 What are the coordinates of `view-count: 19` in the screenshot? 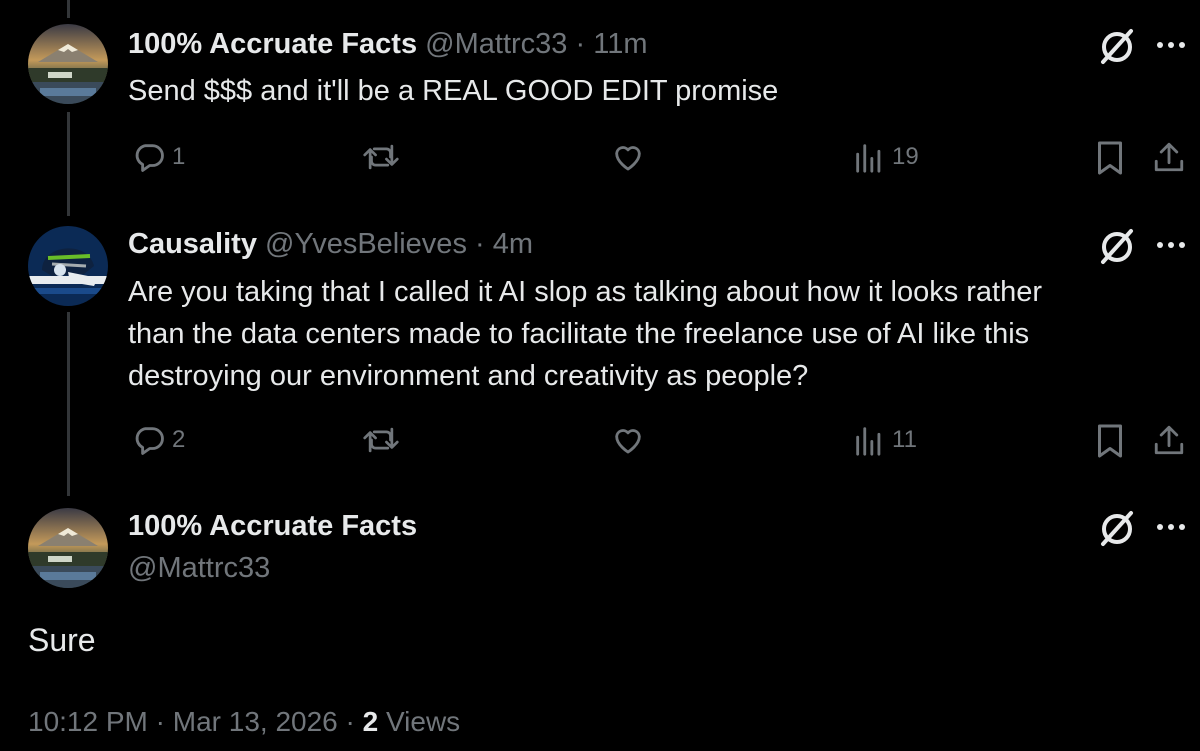 It's located at (905, 156).